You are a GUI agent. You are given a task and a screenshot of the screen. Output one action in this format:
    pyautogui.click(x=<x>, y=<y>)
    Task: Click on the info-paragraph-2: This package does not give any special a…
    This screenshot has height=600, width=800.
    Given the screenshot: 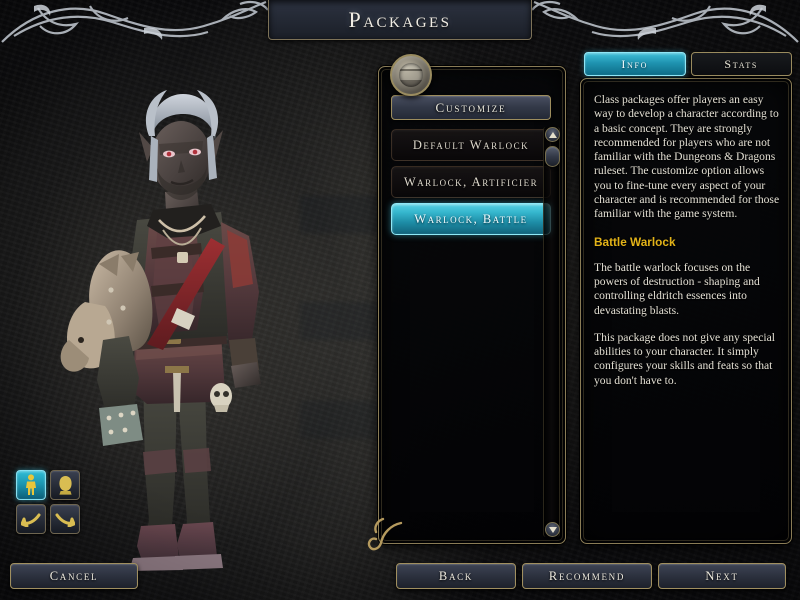 What is the action you would take?
    pyautogui.click(x=684, y=358)
    